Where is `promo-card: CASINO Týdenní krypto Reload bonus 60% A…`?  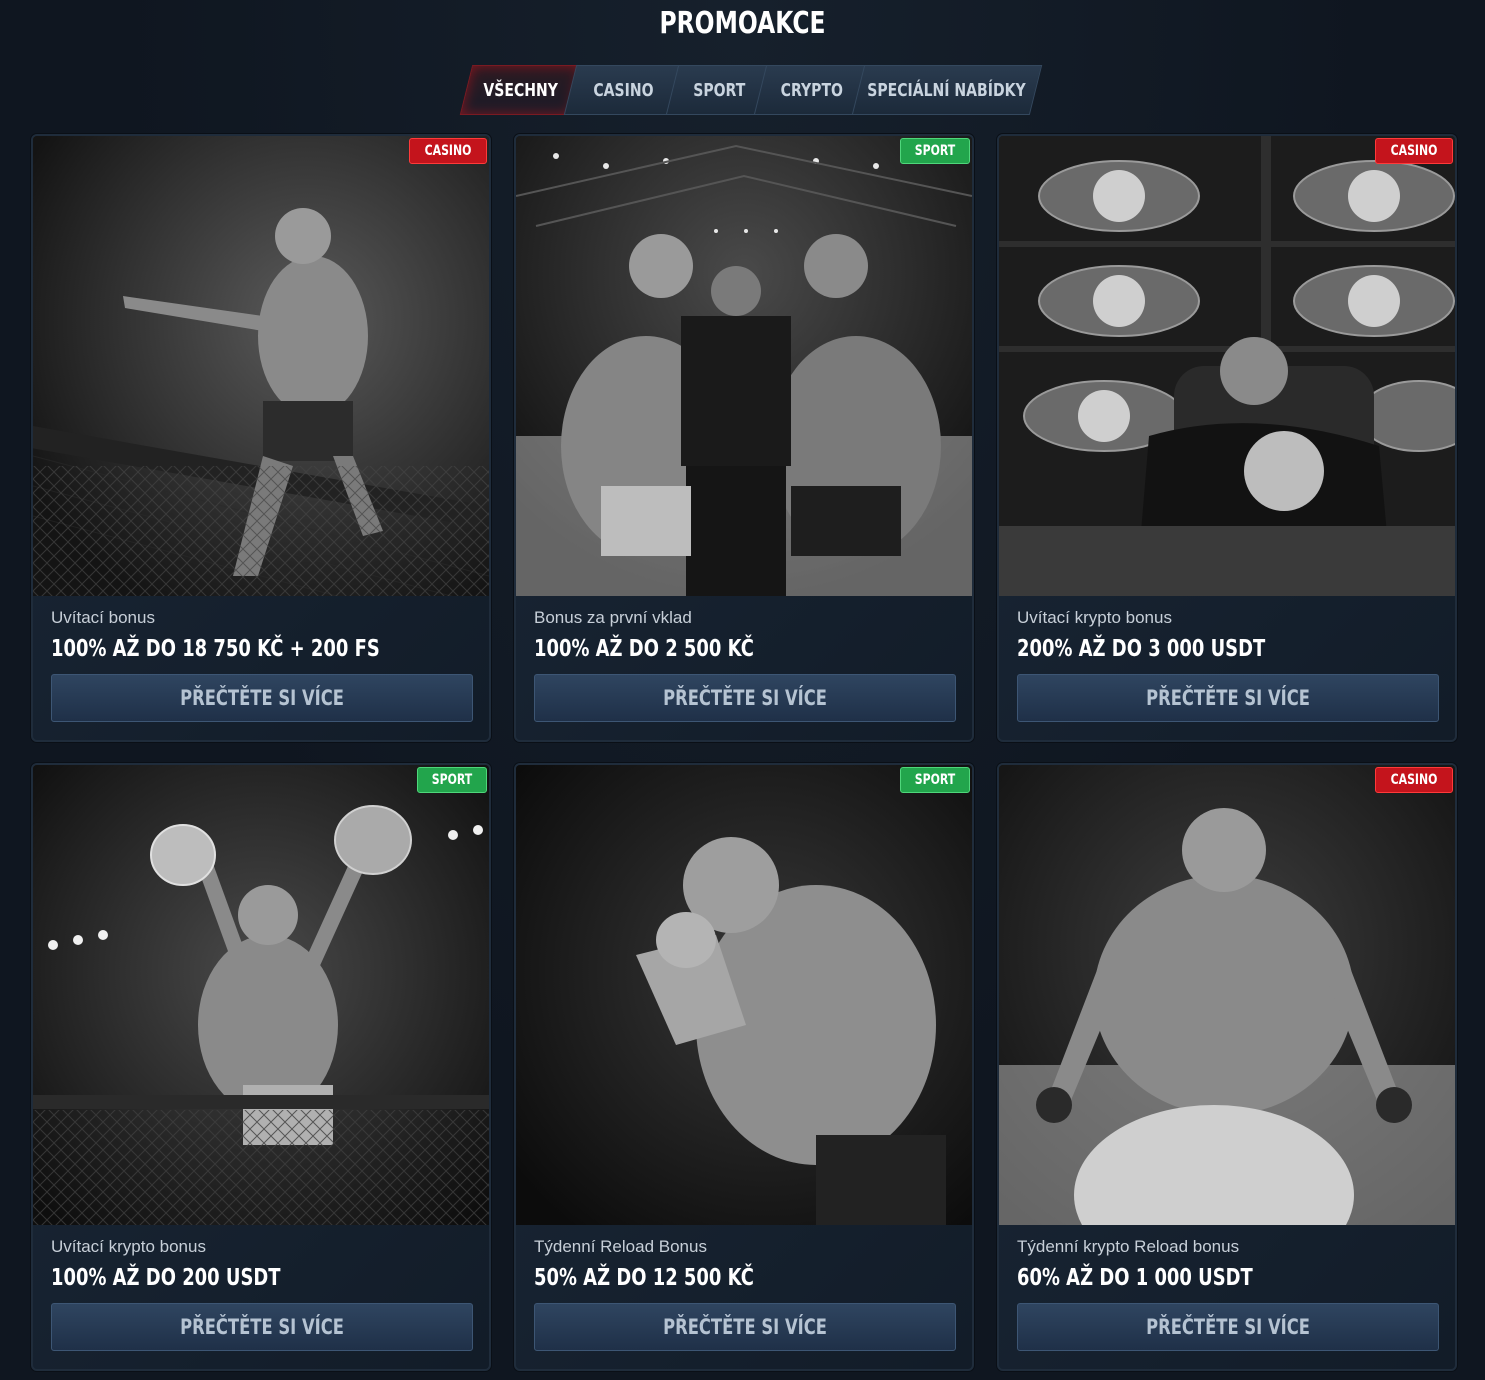 promo-card: CASINO Týdenní krypto Reload bonus 60% A… is located at coordinates (1227, 1067).